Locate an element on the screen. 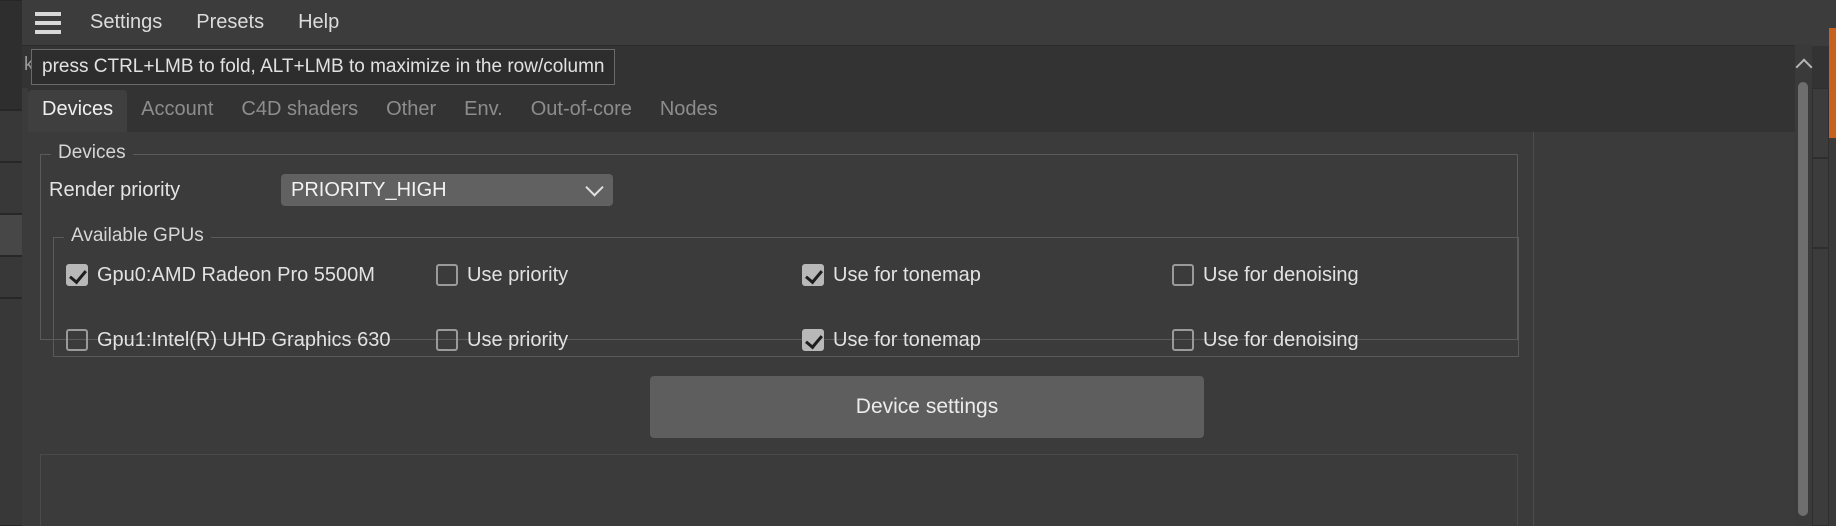  gpu-enable-checkbox-0: Gpu0:AMD Radeon Pro 5500M is located at coordinates (251, 275).